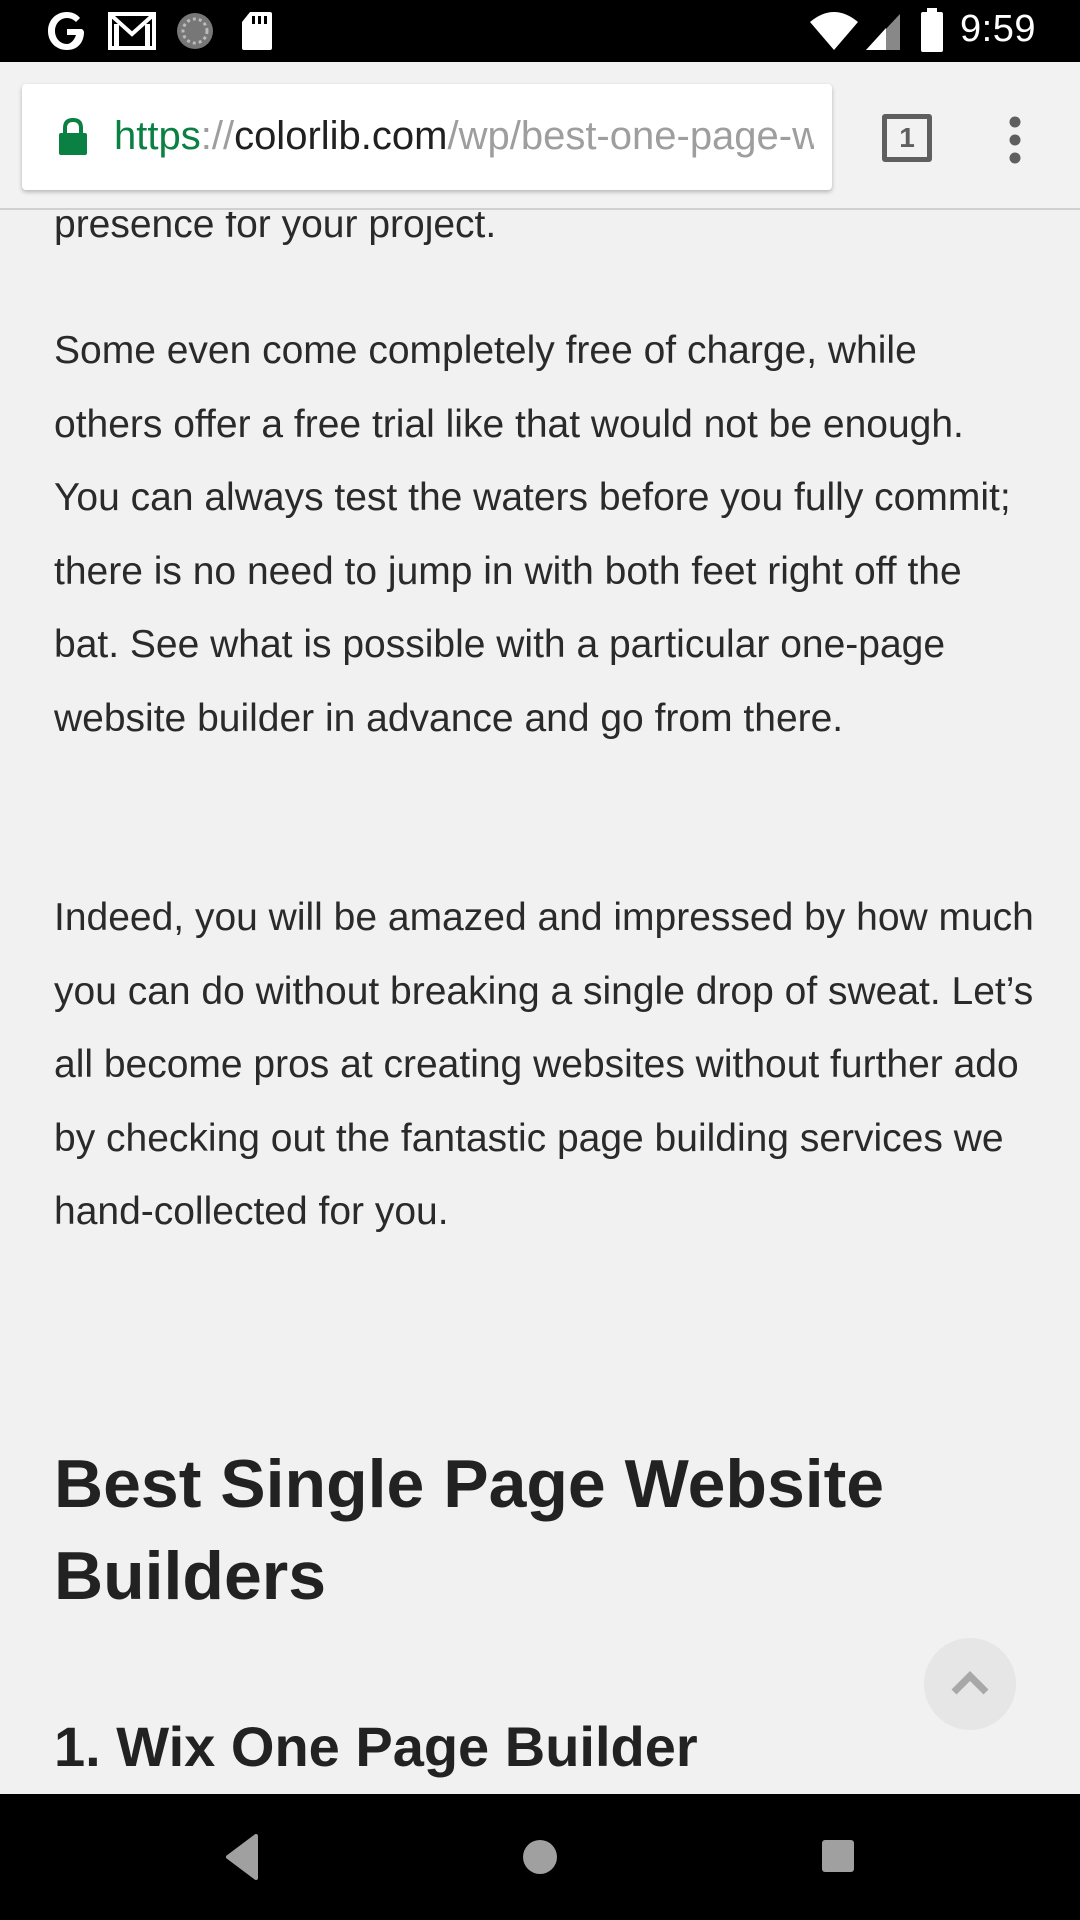  I want to click on chevron-up-icon, so click(970, 1683).